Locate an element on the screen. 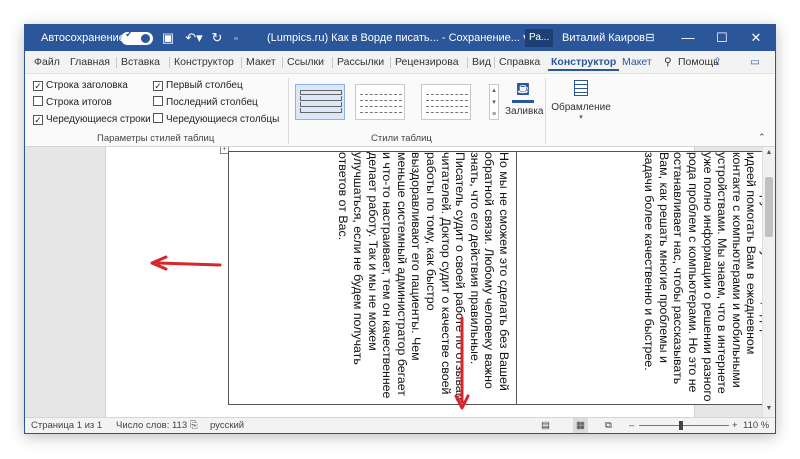  user-name: Виталий Каиров is located at coordinates (603, 38).